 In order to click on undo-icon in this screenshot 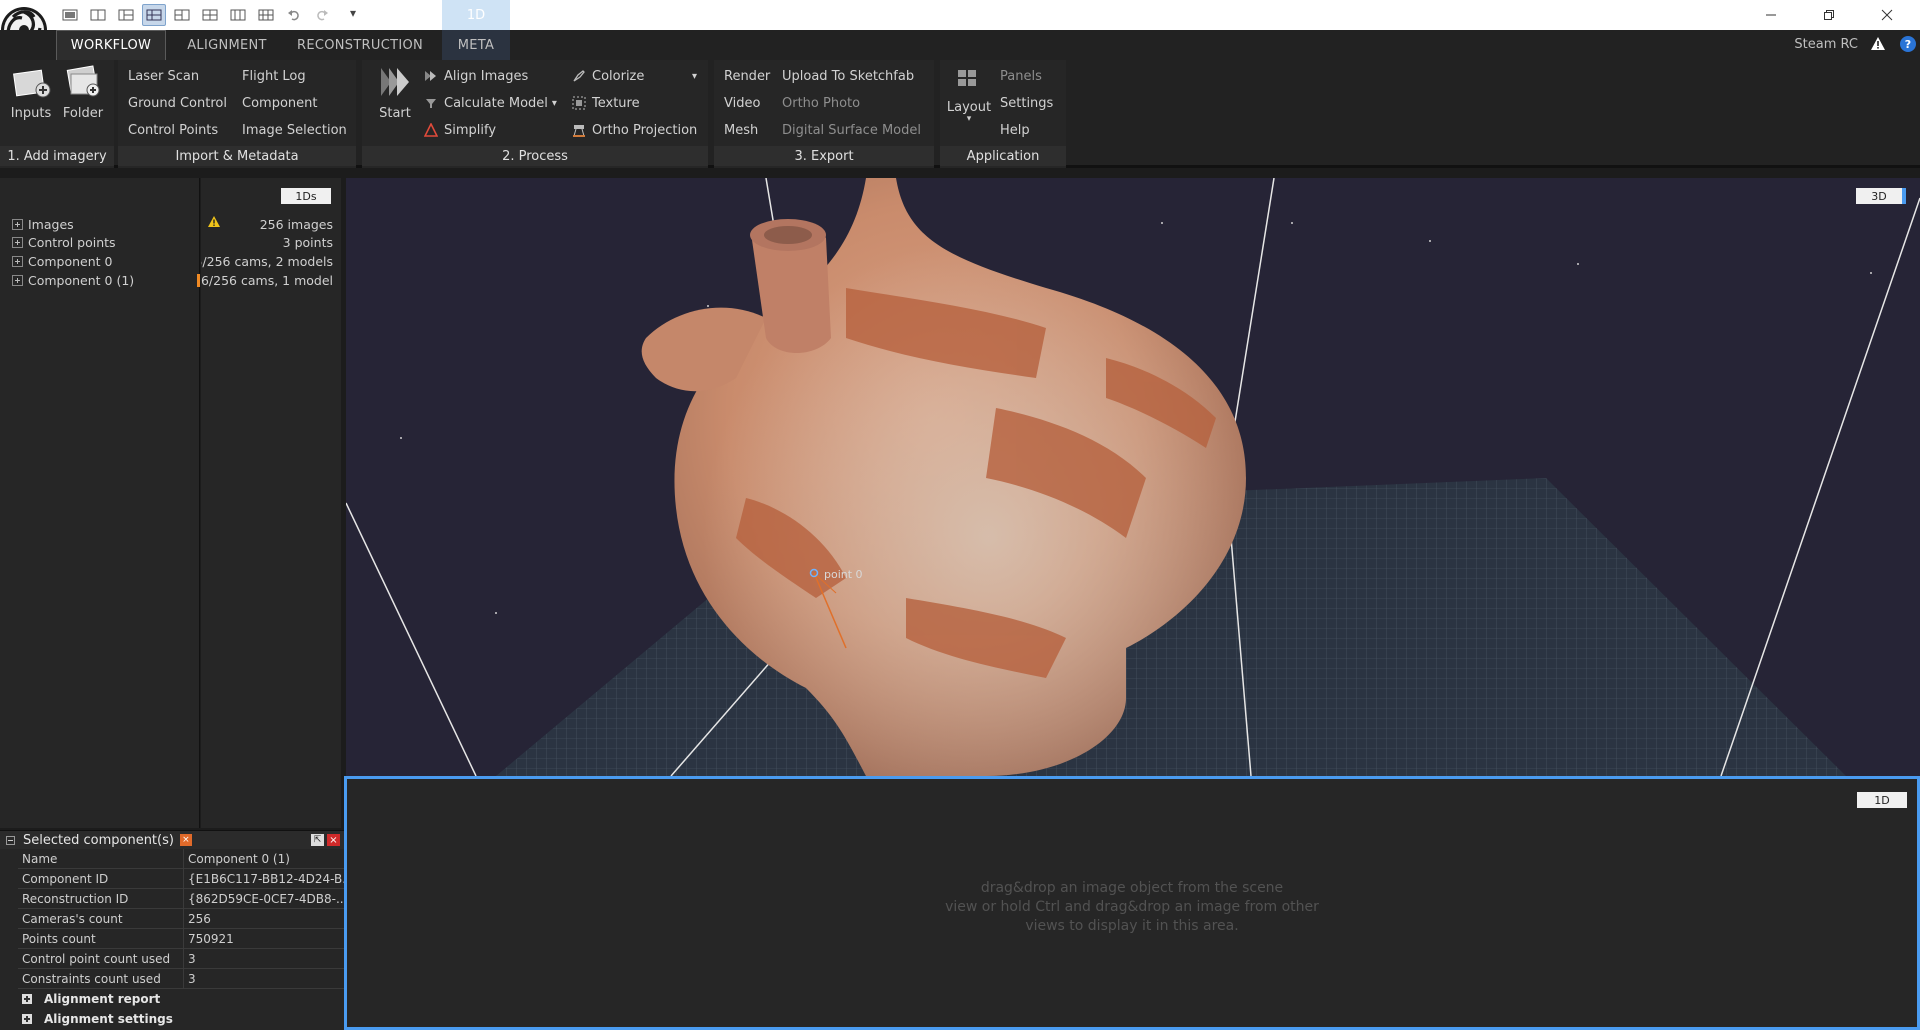, I will do `click(294, 15)`.